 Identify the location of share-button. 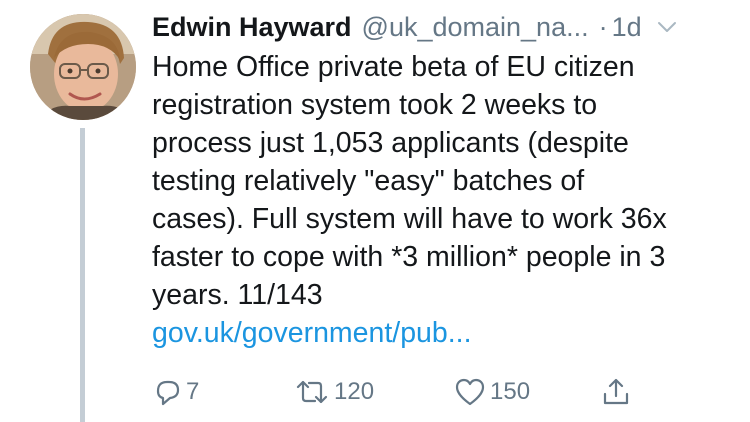
(616, 392).